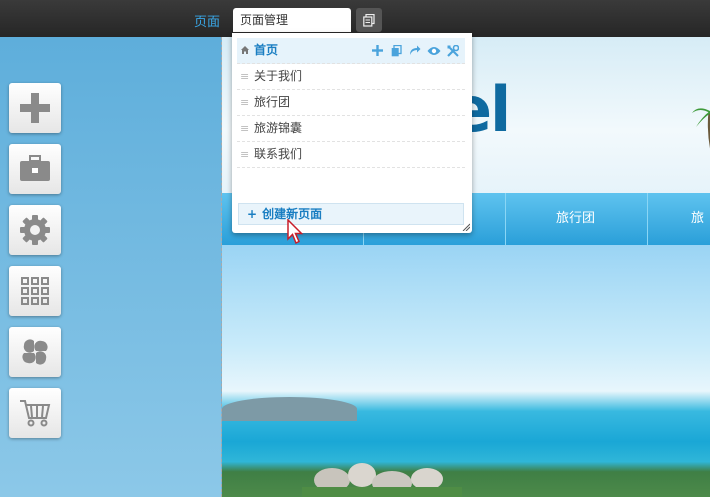 This screenshot has height=497, width=710. I want to click on page-manager-tab: 页面管理, so click(292, 20).